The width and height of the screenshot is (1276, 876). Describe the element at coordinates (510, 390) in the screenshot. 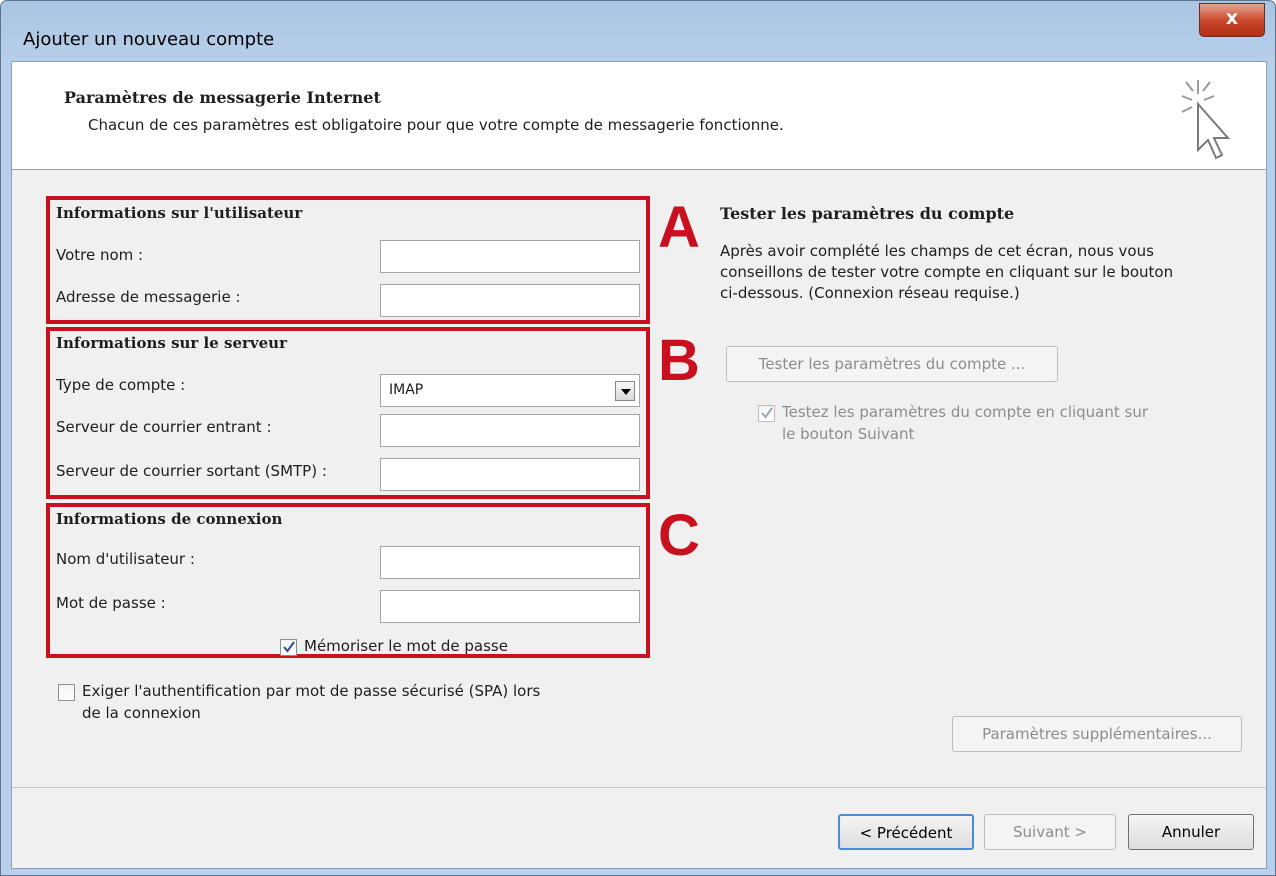

I see `account-type-select: IMAP` at that location.